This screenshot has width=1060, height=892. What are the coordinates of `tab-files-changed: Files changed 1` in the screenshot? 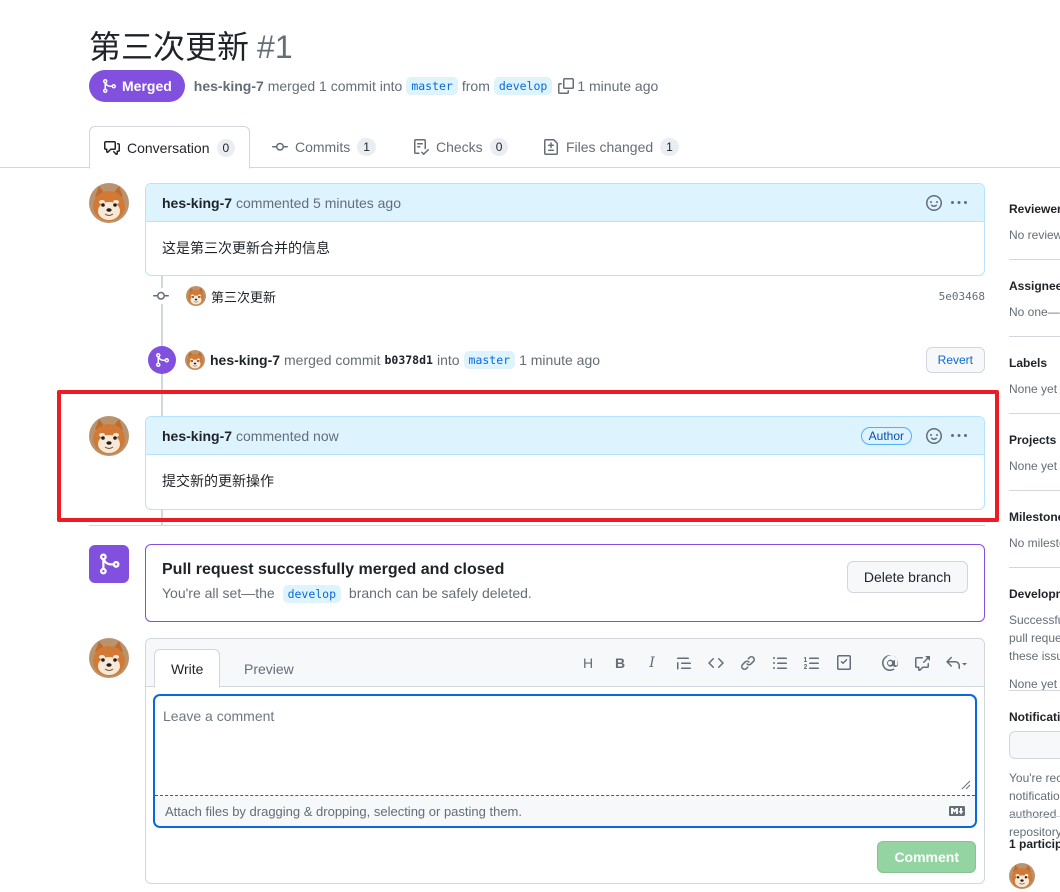 It's located at (611, 147).